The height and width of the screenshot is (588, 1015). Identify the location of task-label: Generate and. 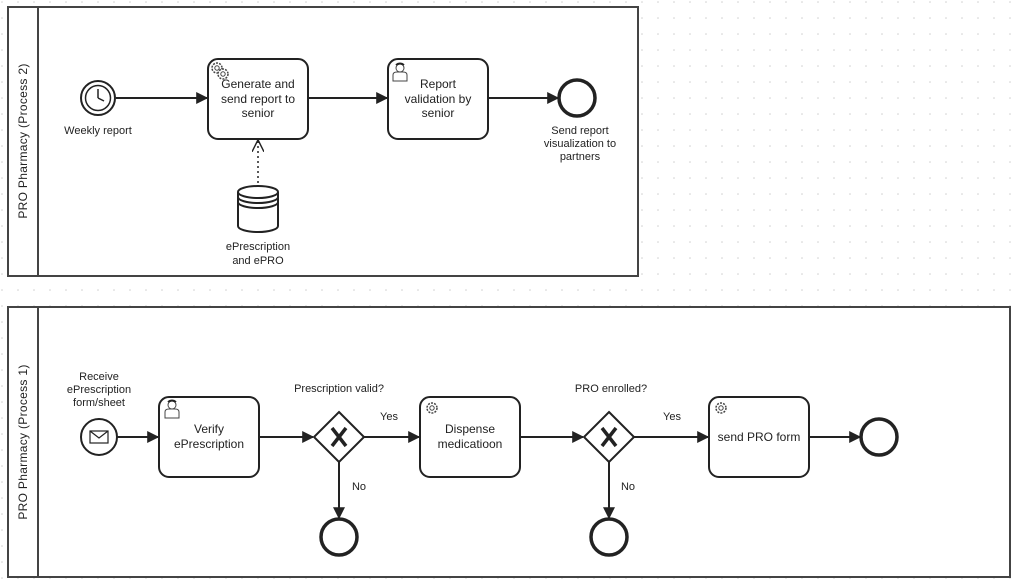
(257, 84).